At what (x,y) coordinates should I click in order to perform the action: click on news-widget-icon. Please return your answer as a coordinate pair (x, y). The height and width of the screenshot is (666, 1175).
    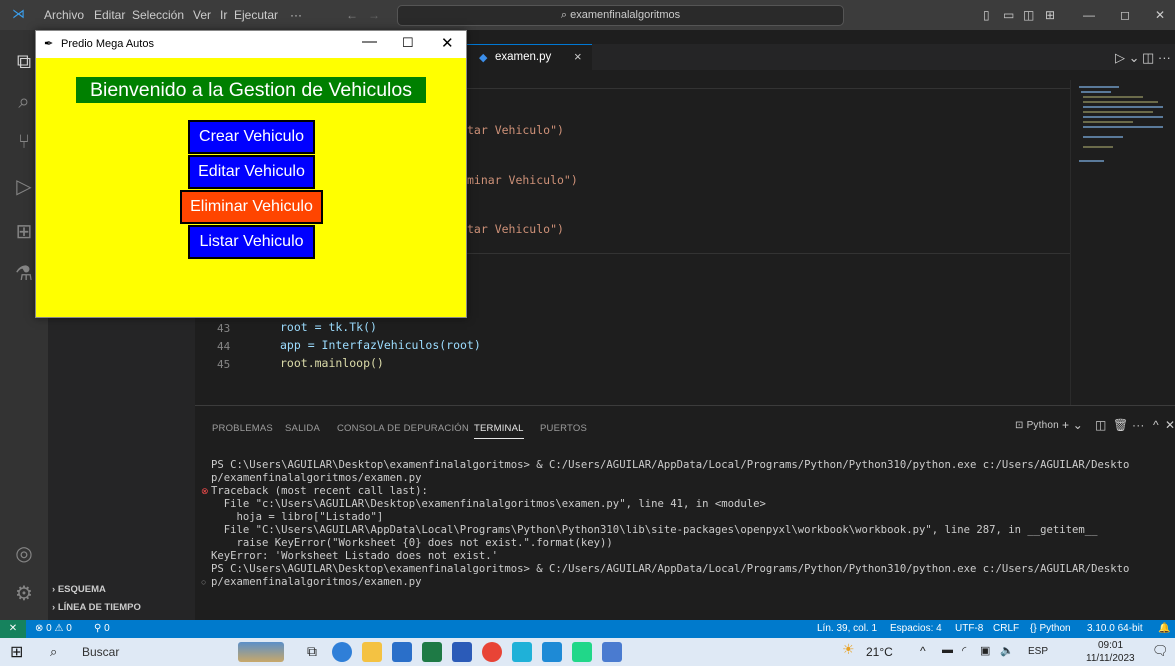
    Looking at the image, I should click on (261, 652).